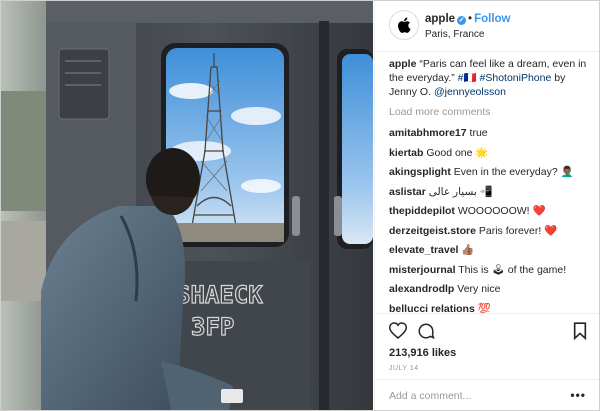  What do you see at coordinates (212, 327) in the screenshot?
I see `graffiti-line-2: 3FP` at bounding box center [212, 327].